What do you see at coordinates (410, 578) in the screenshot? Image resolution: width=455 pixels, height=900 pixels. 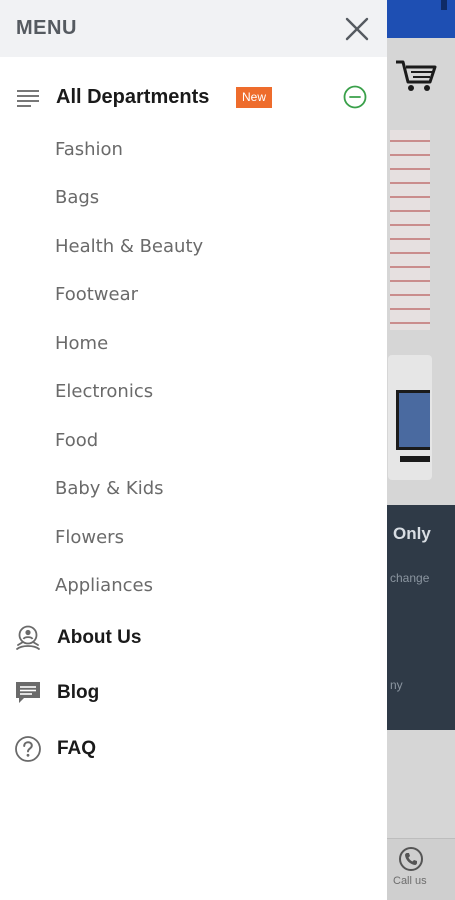 I see `promo-subtext: change` at bounding box center [410, 578].